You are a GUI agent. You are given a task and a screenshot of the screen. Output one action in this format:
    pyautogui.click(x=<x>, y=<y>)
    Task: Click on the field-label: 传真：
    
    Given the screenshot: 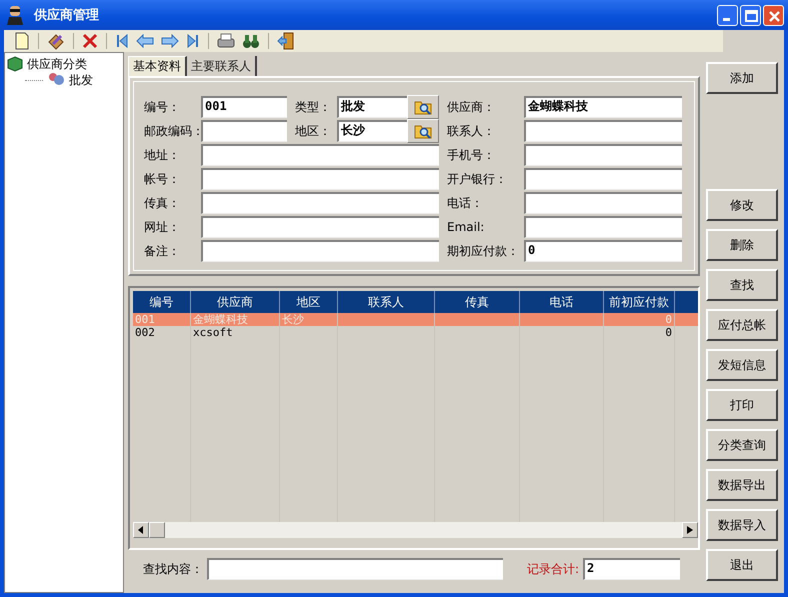 What is the action you would take?
    pyautogui.click(x=162, y=203)
    